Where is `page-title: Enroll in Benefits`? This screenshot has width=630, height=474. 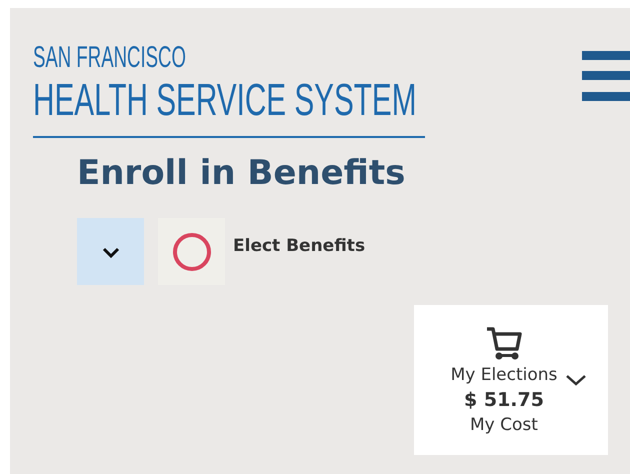
page-title: Enroll in Benefits is located at coordinates (241, 173).